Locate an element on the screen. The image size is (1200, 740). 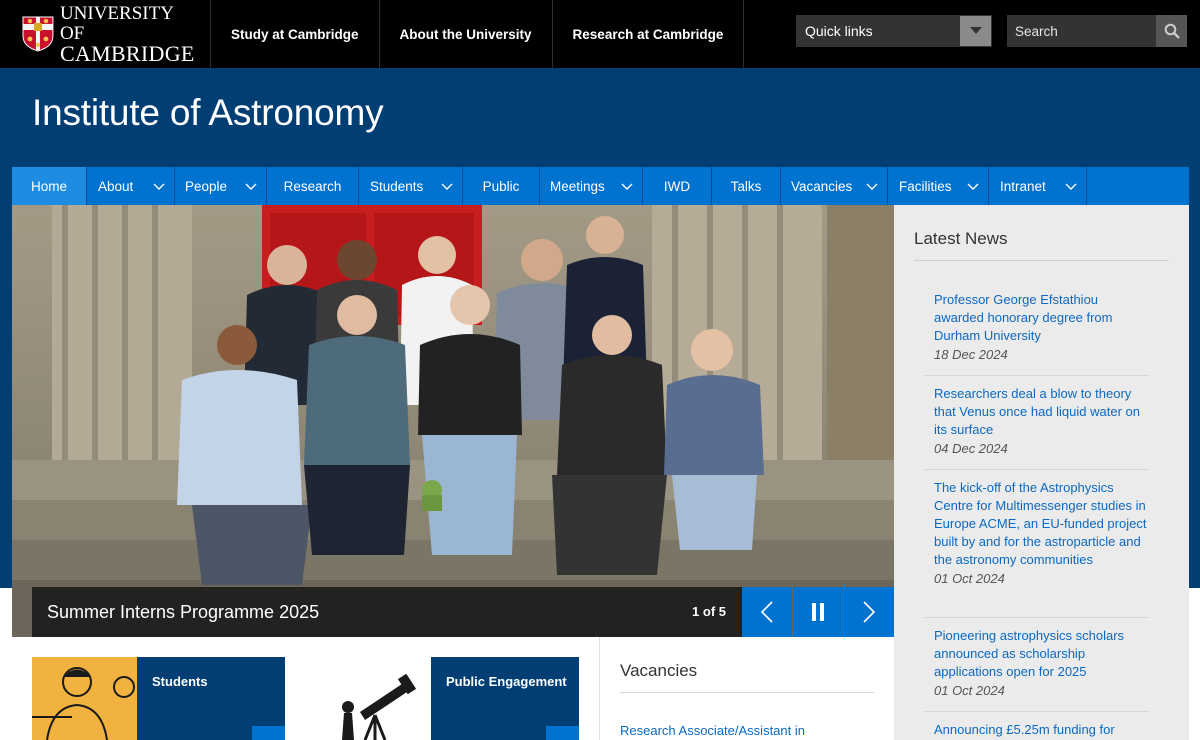
nav-label: Meetings is located at coordinates (577, 186).